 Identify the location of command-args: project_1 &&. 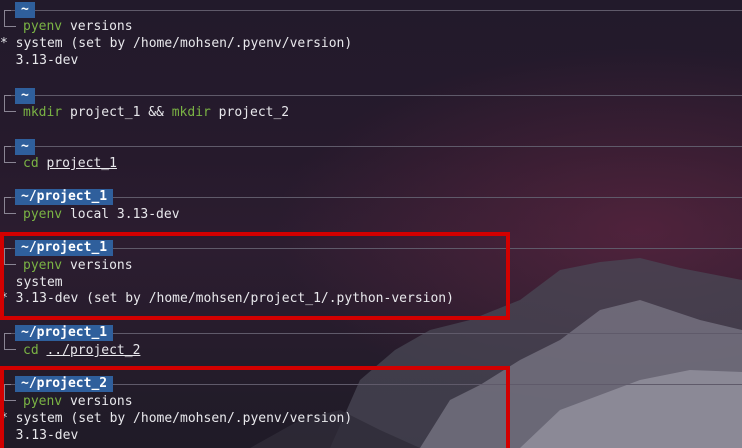
(117, 112).